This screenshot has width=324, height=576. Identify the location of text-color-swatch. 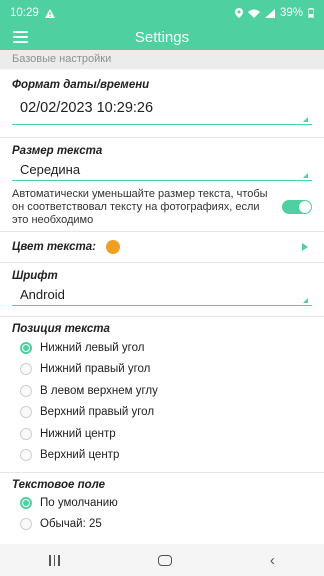
(113, 247).